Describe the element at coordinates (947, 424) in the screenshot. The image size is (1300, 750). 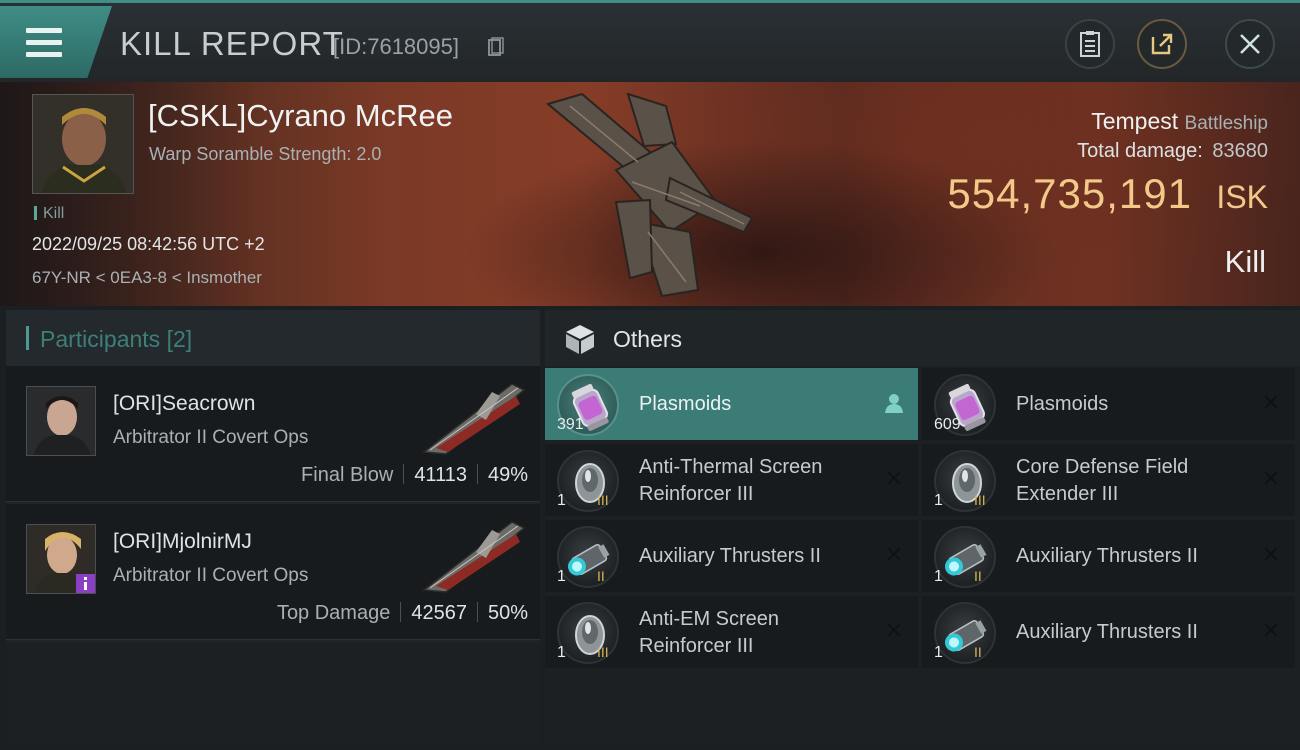
I see `item-quantity: 609` at that location.